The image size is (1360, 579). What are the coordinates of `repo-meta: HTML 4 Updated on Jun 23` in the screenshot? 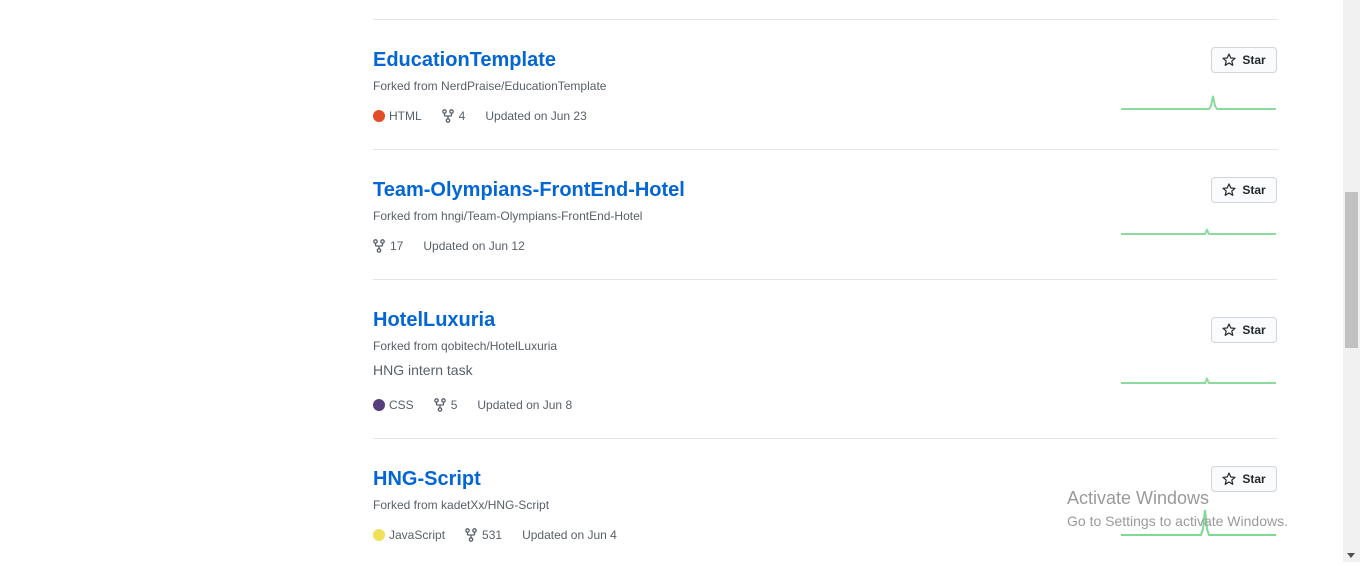 It's located at (480, 116).